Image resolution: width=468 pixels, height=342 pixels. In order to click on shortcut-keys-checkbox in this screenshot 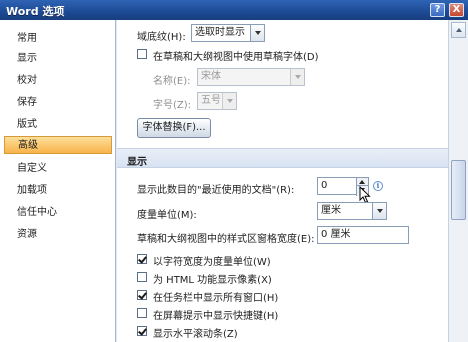, I will do `click(142, 313)`.